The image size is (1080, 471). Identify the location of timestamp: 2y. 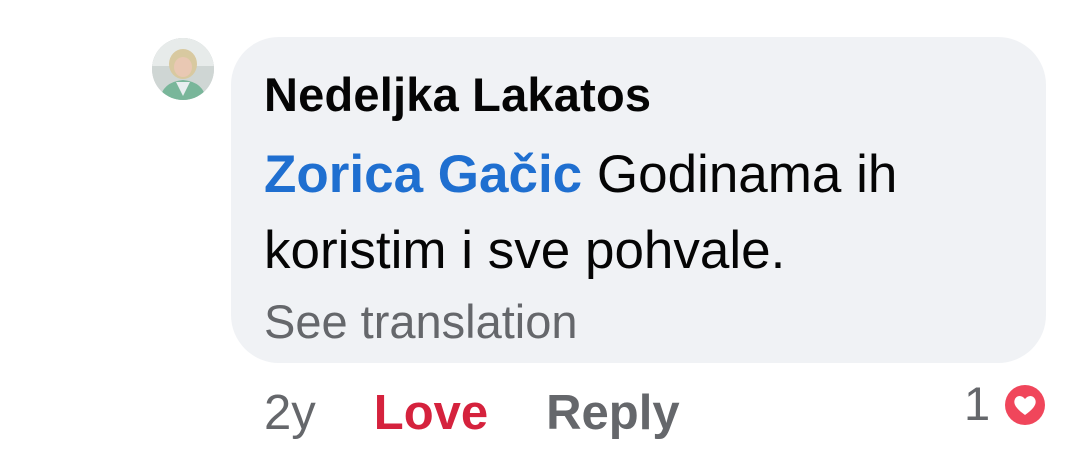
(290, 413).